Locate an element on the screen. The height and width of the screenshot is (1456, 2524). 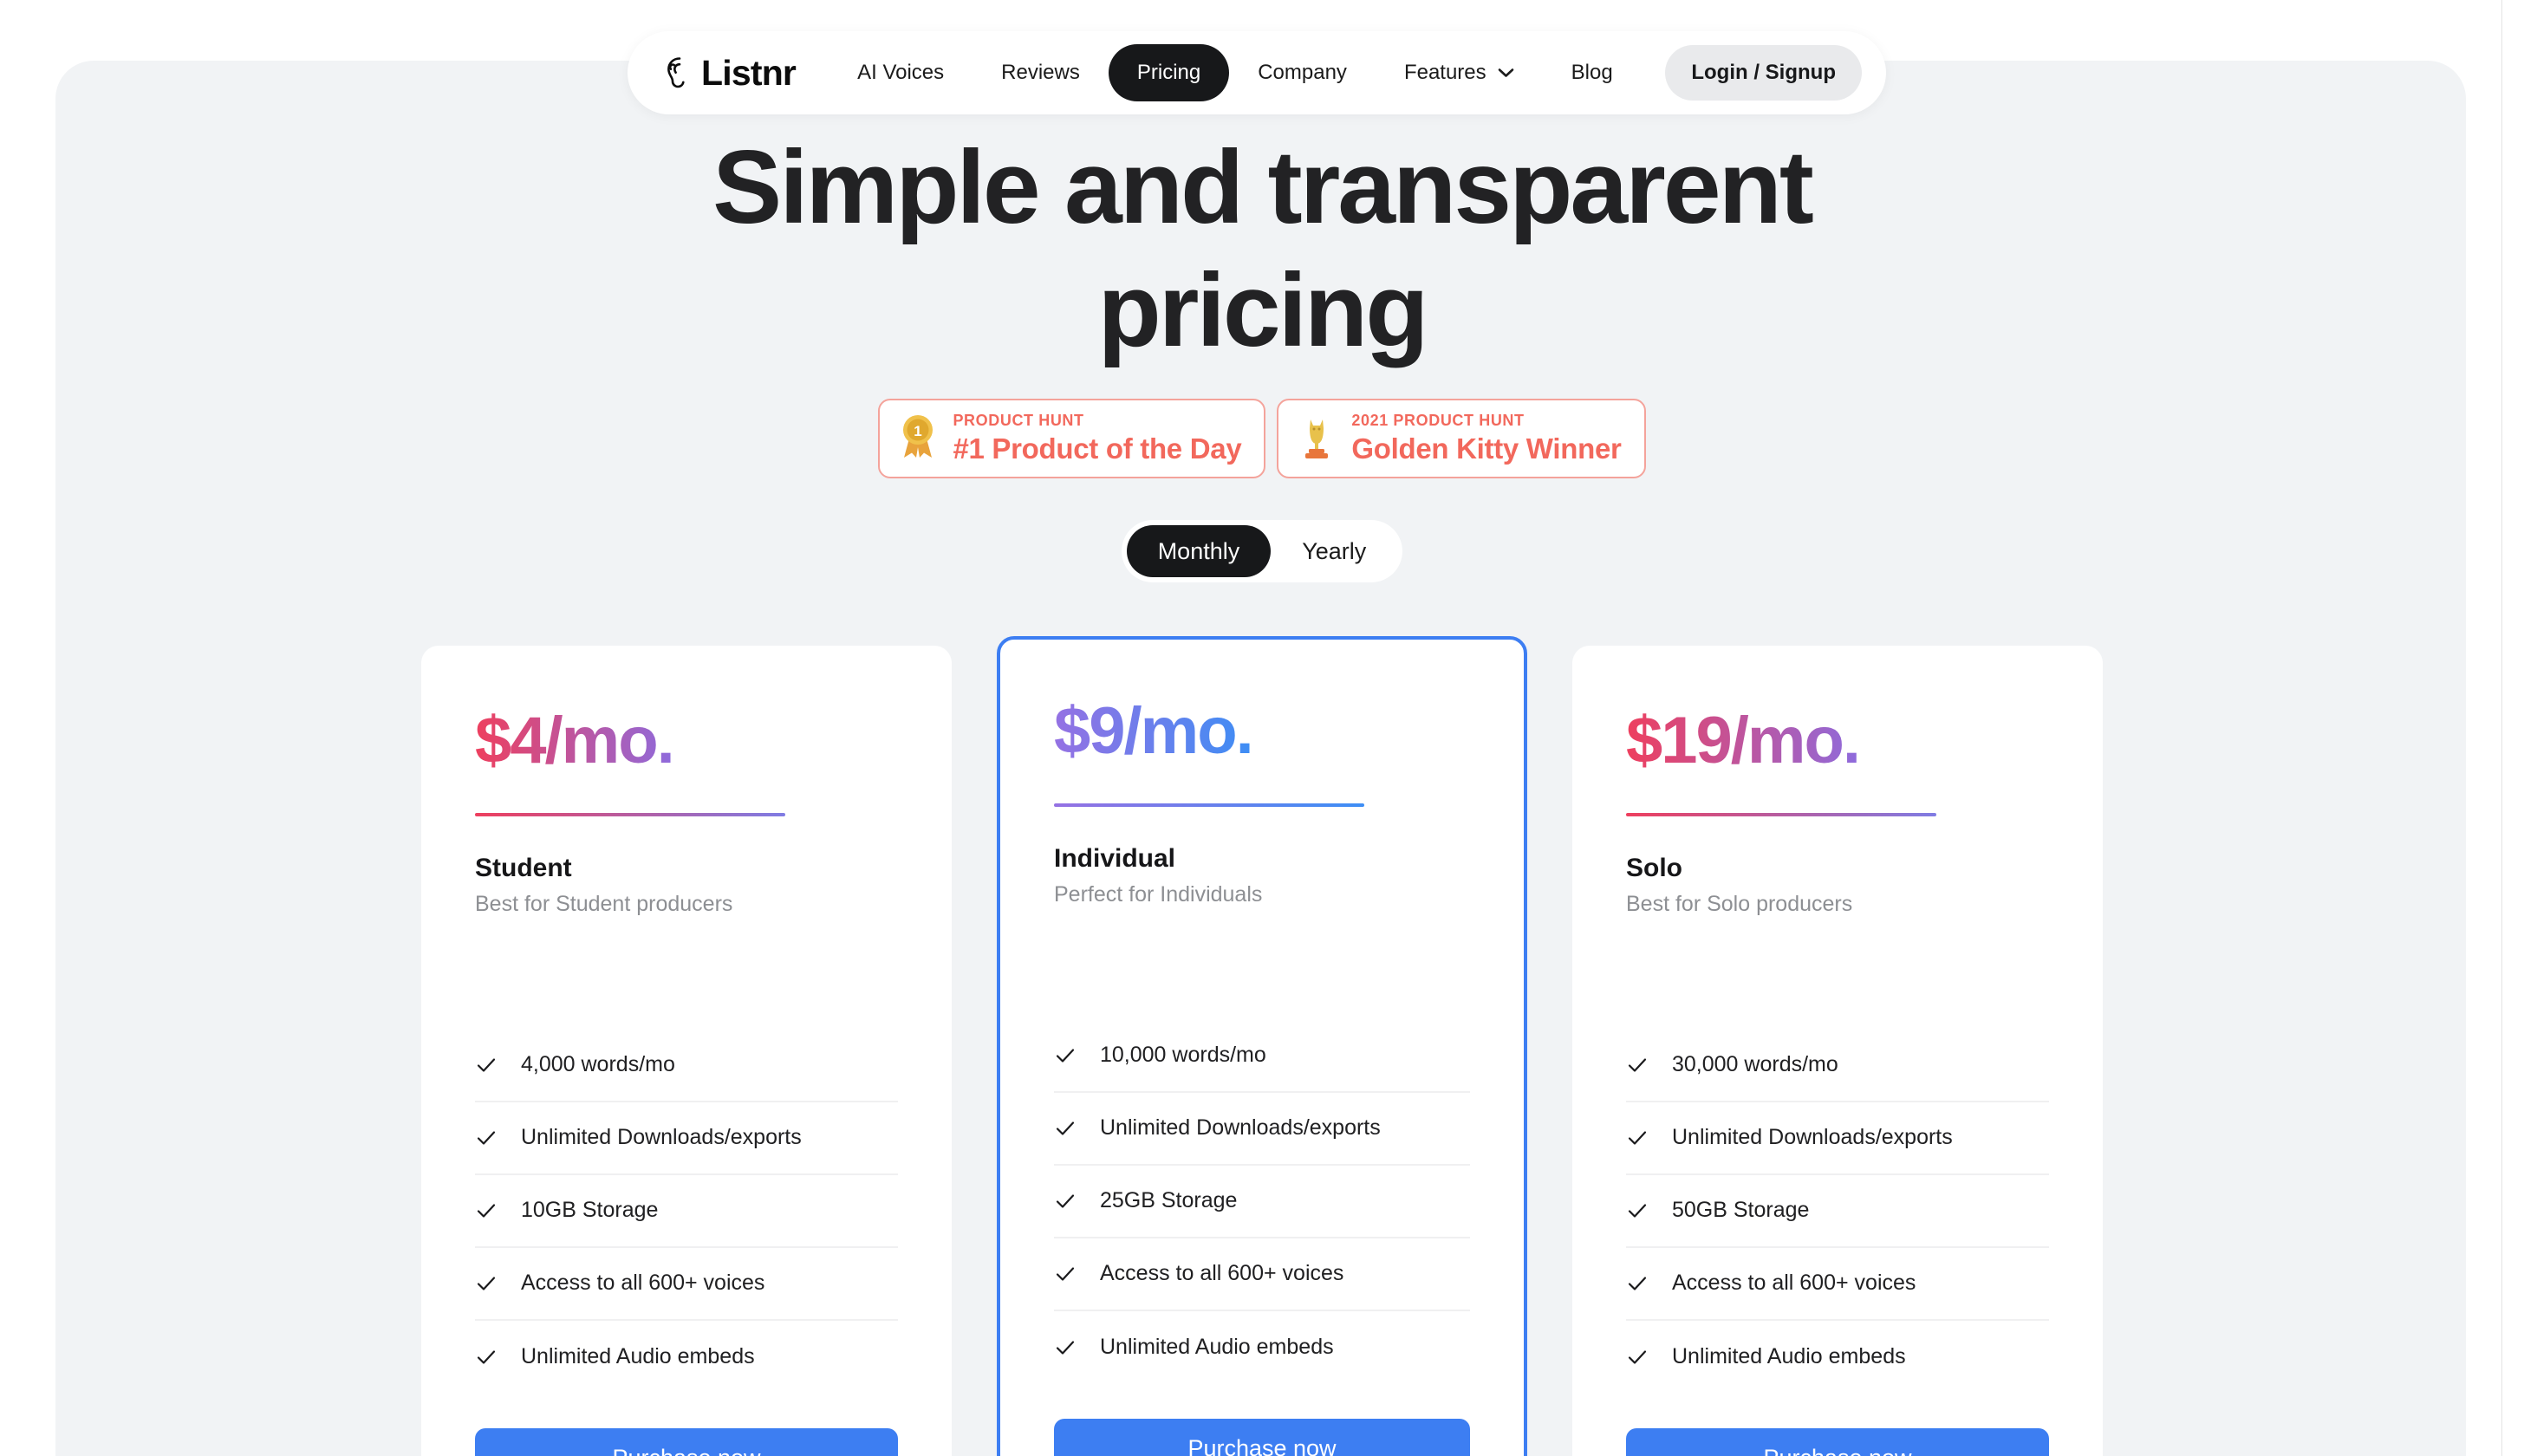
badge-product-of-the-day: 1 PRODUCT HUNT #1 Product of the Day is located at coordinates (1072, 438).